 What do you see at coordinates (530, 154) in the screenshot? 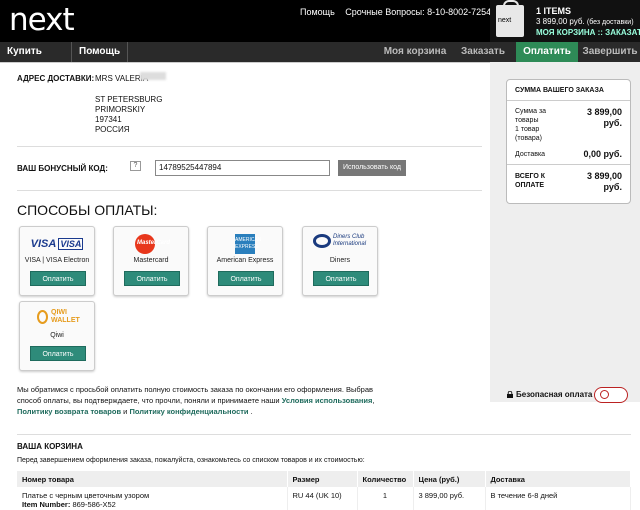
I see `delivery-label: Доставка` at bounding box center [530, 154].